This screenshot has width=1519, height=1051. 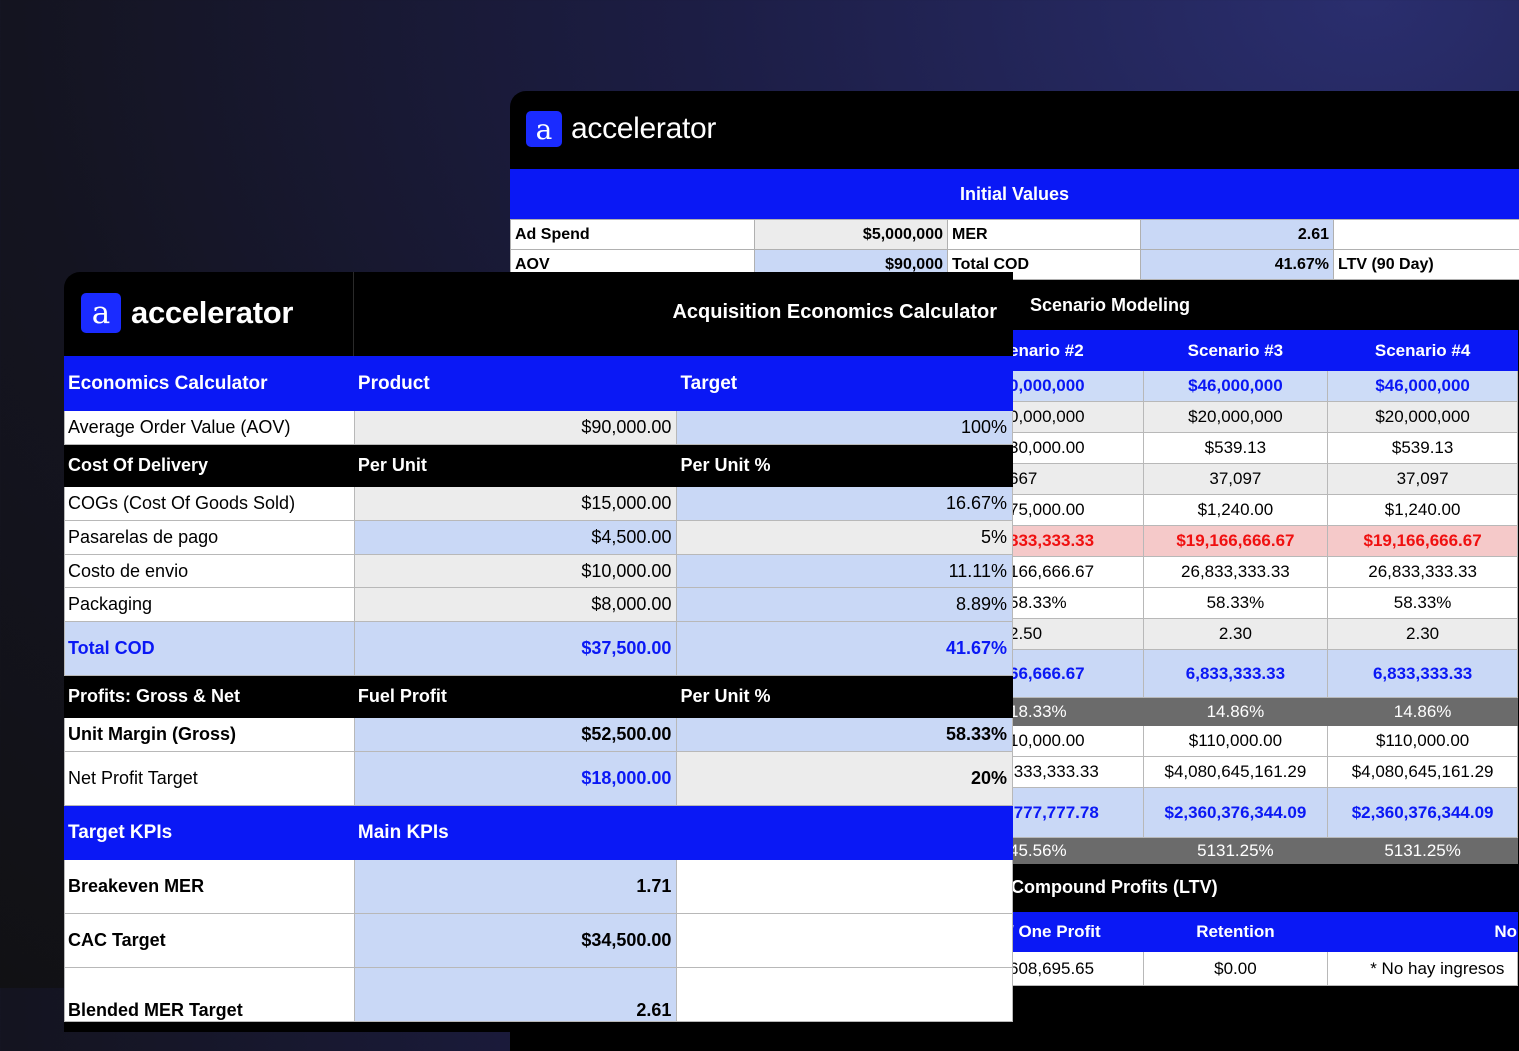 What do you see at coordinates (1075, 851) in the screenshot?
I see `scenario-cell: 45.56%` at bounding box center [1075, 851].